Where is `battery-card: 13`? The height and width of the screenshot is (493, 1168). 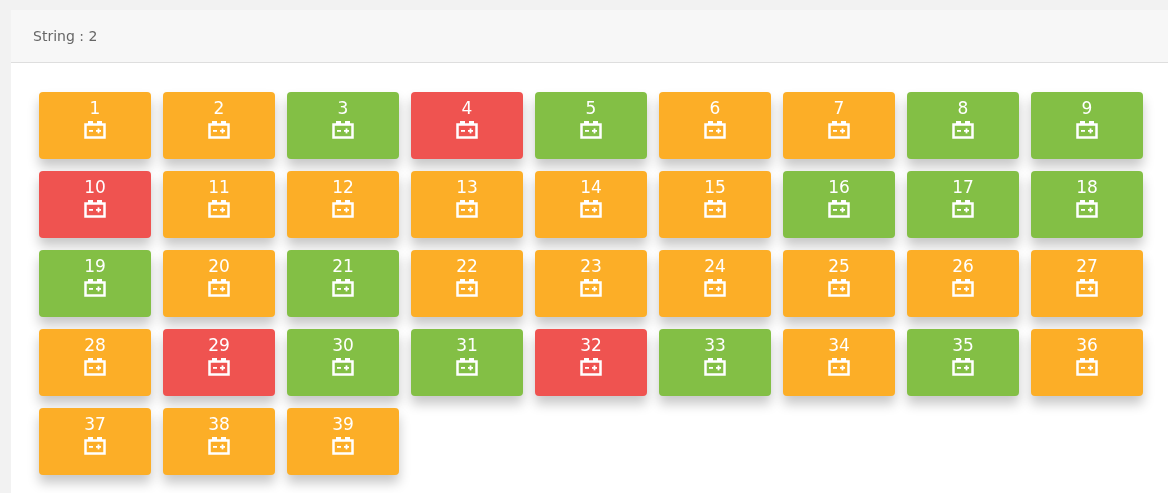
battery-card: 13 is located at coordinates (467, 204).